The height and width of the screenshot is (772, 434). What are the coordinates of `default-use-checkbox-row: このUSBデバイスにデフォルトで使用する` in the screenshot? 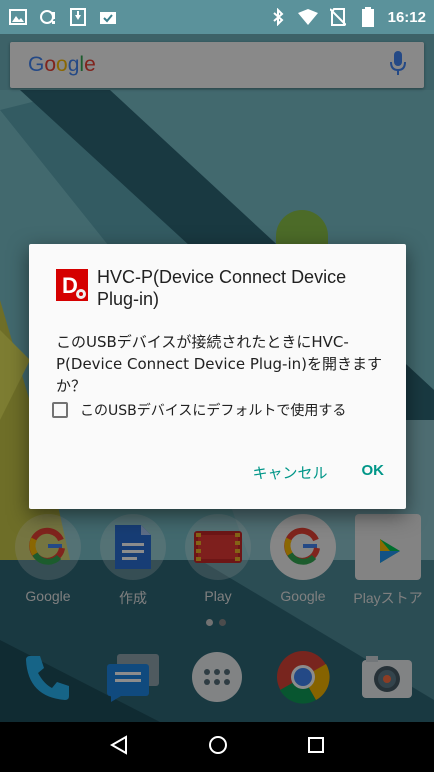 It's located at (222, 410).